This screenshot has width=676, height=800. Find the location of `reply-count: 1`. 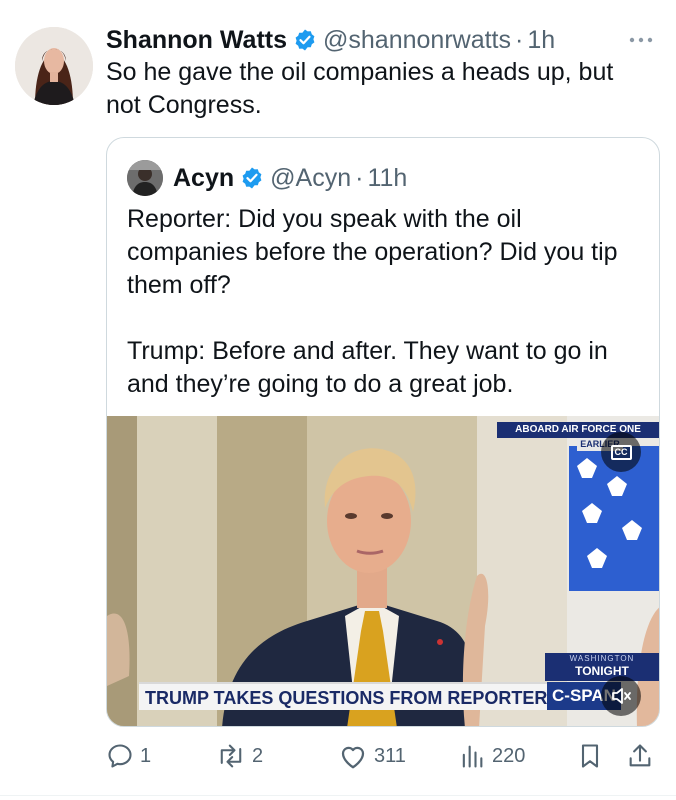

reply-count: 1 is located at coordinates (146, 755).